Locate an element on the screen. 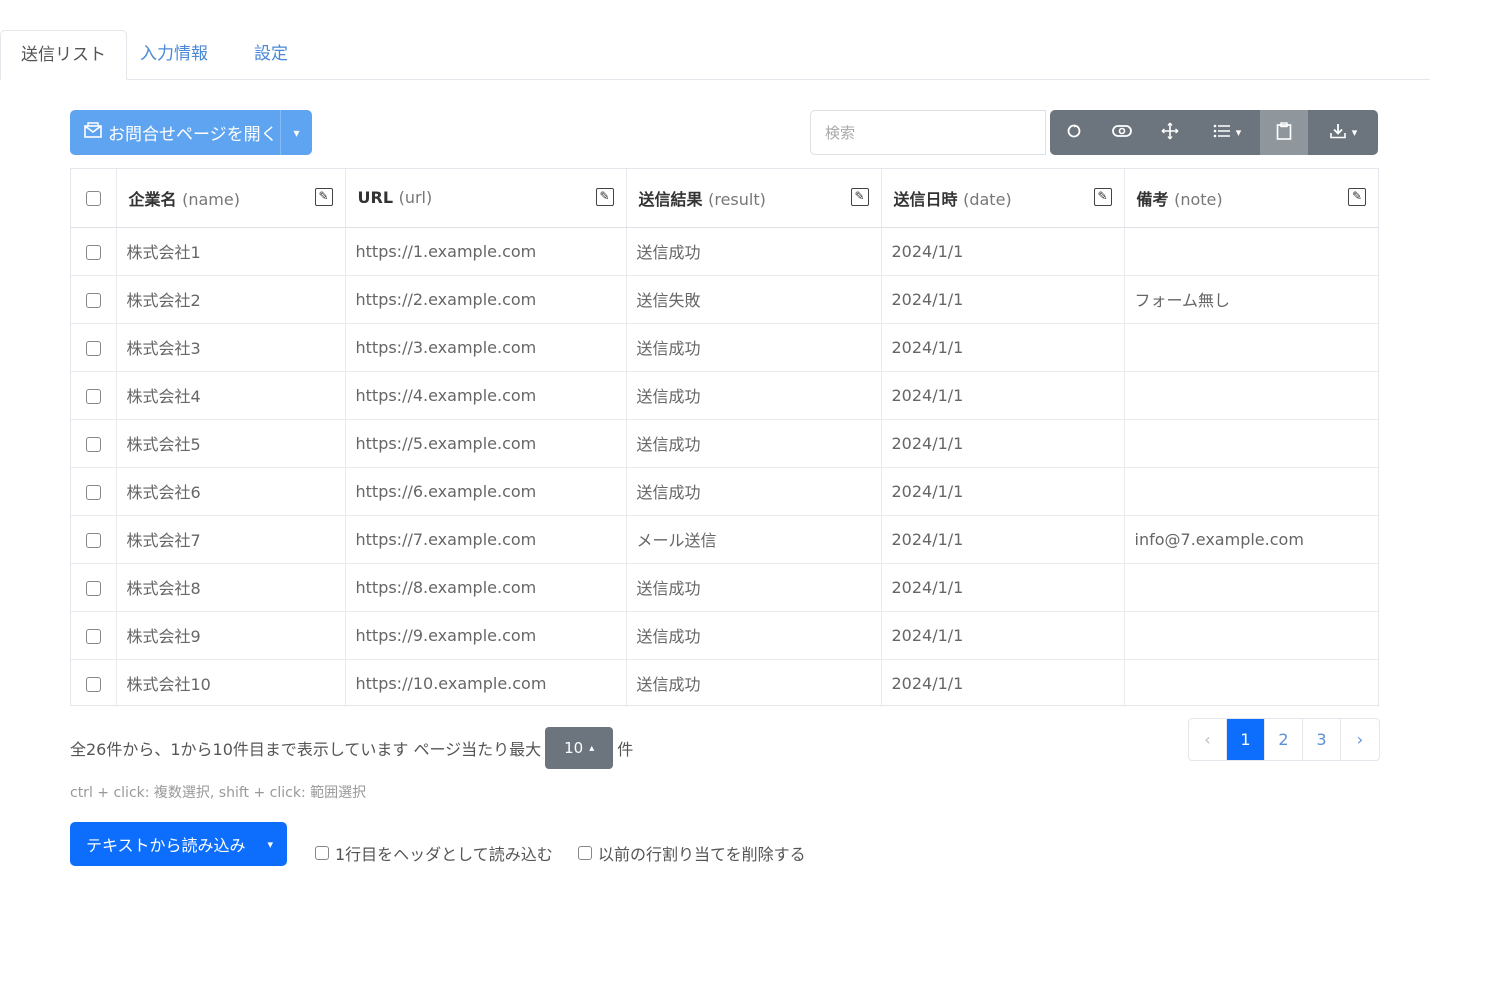 The width and height of the screenshot is (1500, 1000). column-key: (url) is located at coordinates (415, 198).